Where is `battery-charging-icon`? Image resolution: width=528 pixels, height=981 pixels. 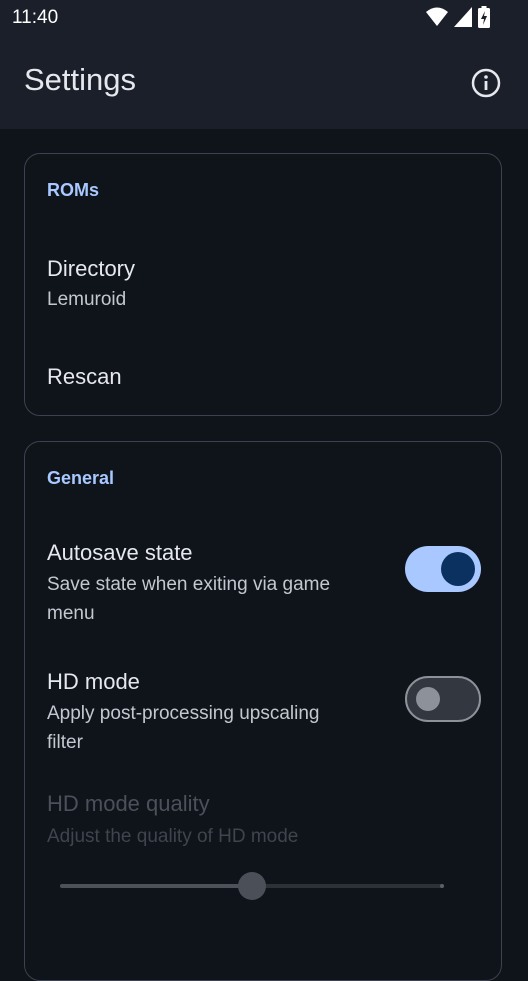
battery-charging-icon is located at coordinates (484, 17).